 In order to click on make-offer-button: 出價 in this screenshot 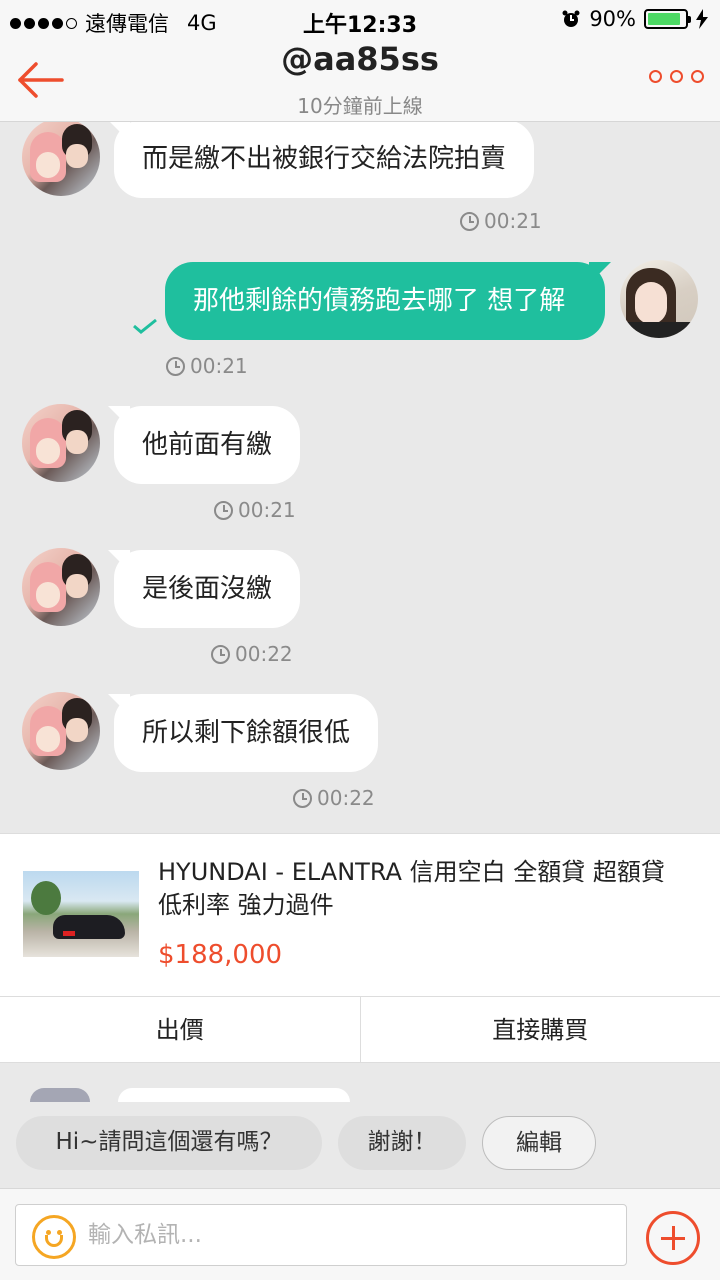, I will do `click(180, 1030)`.